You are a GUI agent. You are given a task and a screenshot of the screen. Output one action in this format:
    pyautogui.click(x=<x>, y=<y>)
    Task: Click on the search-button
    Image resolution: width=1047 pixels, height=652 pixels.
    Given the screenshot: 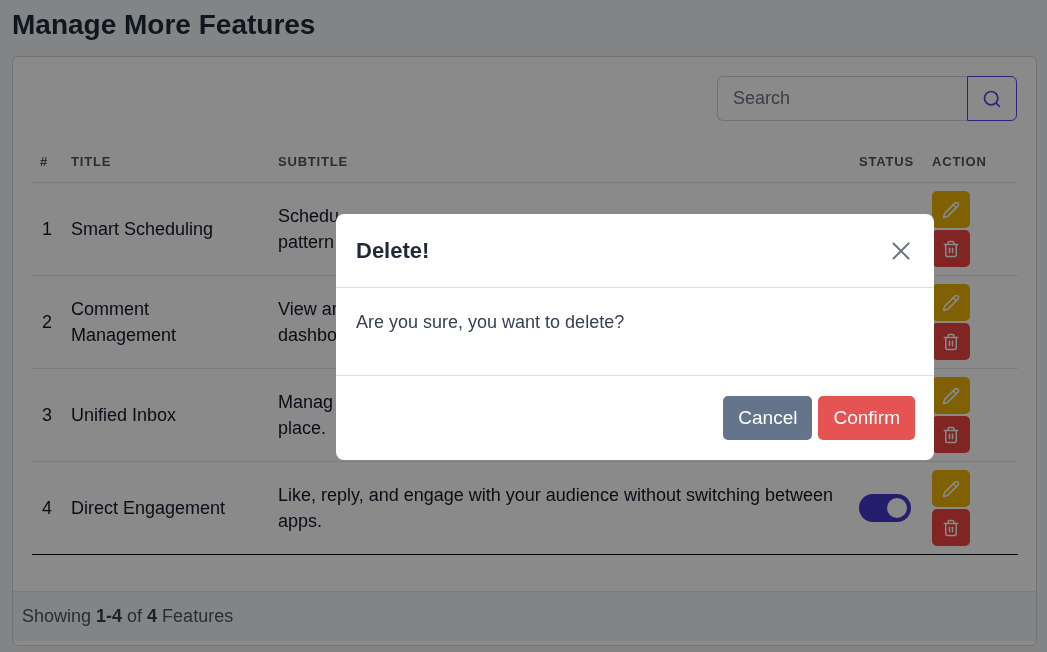 What is the action you would take?
    pyautogui.click(x=992, y=98)
    